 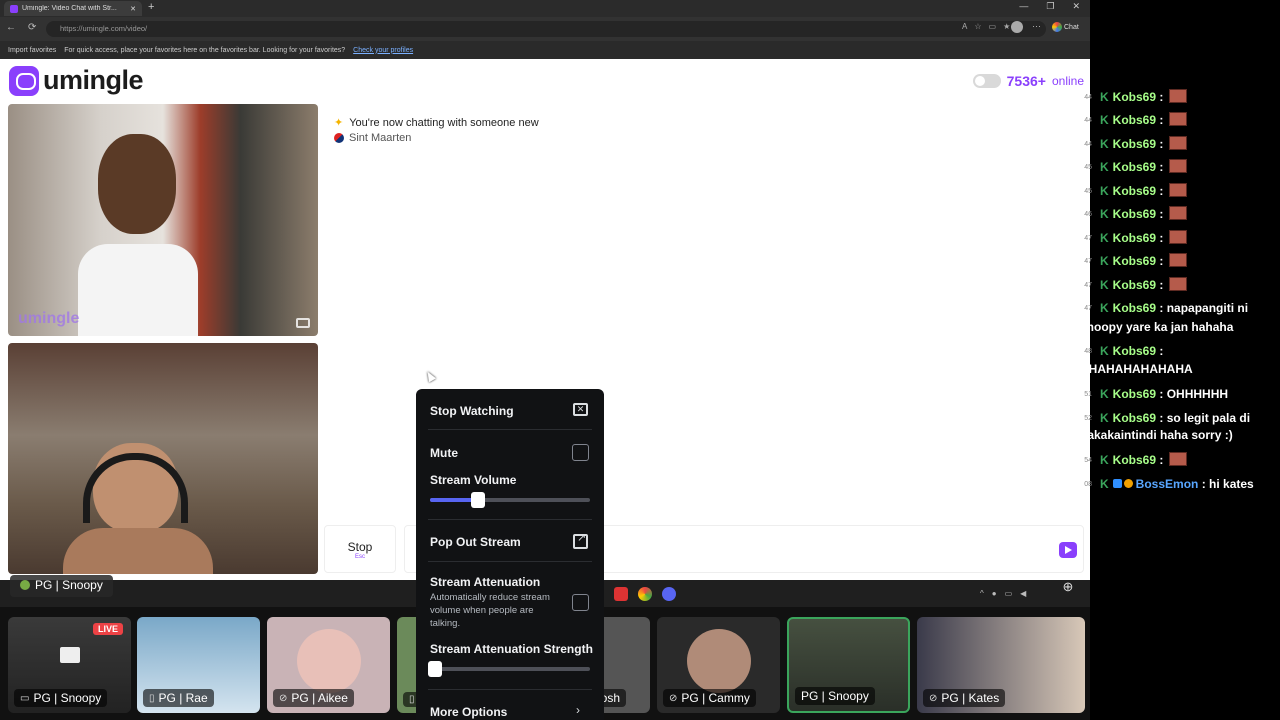 I want to click on chat-timestamp: 08, so click(x=1088, y=484).